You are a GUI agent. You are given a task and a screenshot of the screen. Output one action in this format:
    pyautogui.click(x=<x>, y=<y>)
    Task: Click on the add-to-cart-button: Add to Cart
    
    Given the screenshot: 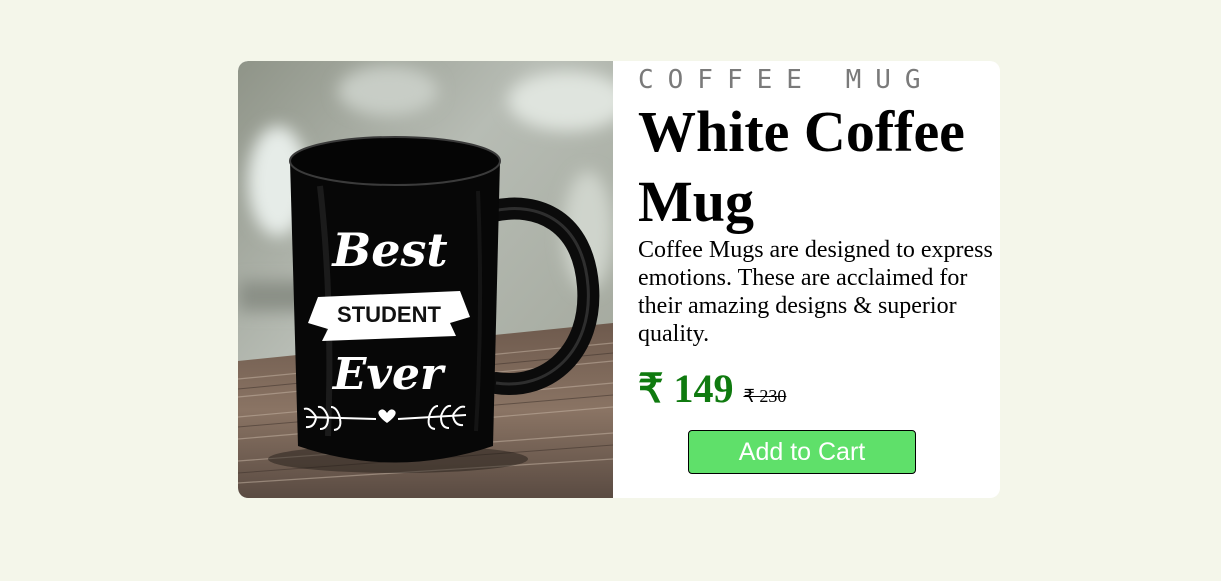 What is the action you would take?
    pyautogui.click(x=802, y=452)
    